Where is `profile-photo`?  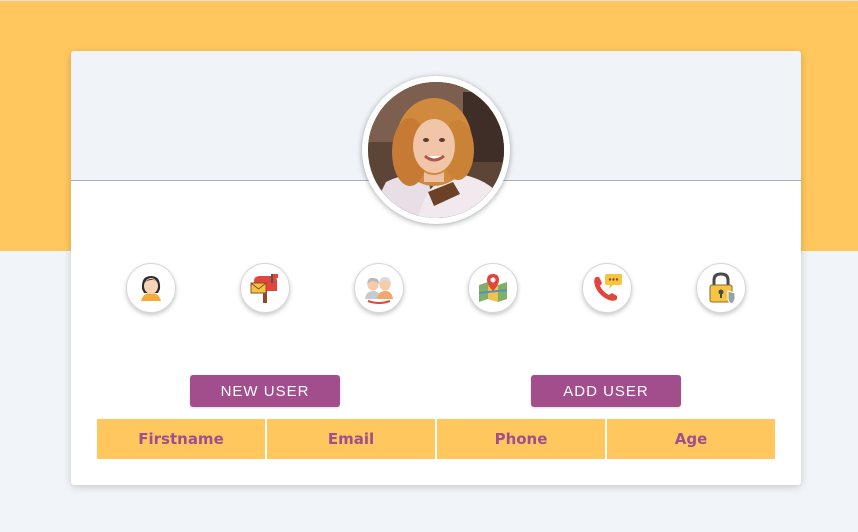 profile-photo is located at coordinates (436, 150).